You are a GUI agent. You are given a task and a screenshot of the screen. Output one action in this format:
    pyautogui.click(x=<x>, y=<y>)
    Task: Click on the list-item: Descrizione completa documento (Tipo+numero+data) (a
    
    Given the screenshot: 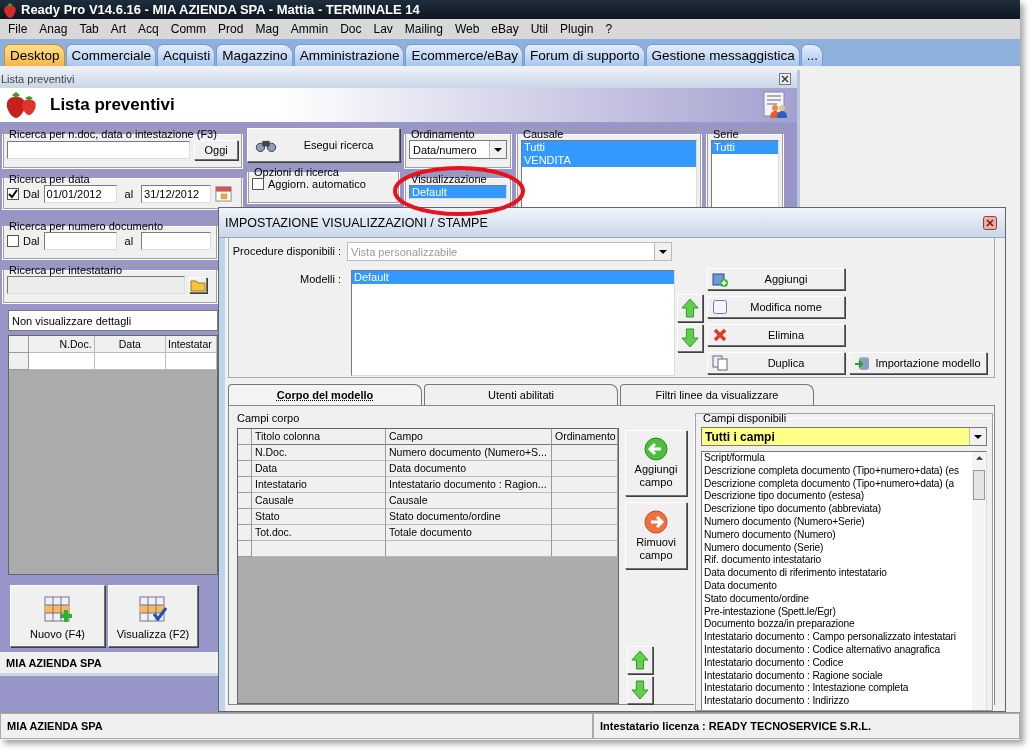 What is the action you would take?
    pyautogui.click(x=838, y=484)
    